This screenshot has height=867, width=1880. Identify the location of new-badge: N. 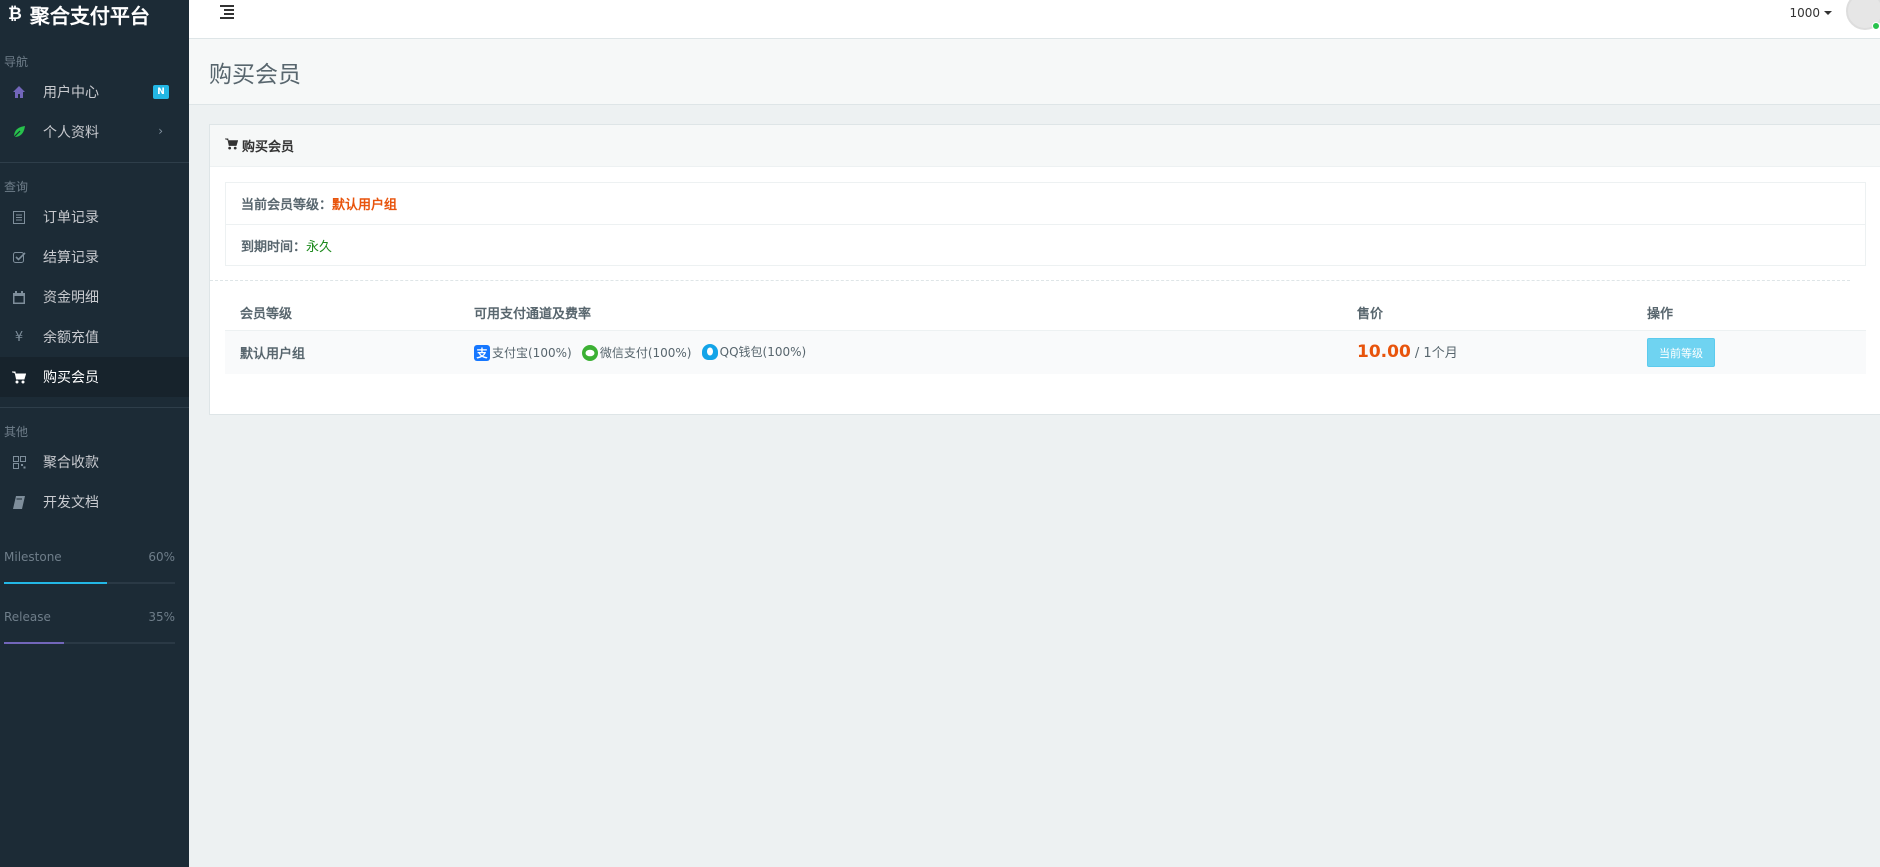
(161, 92).